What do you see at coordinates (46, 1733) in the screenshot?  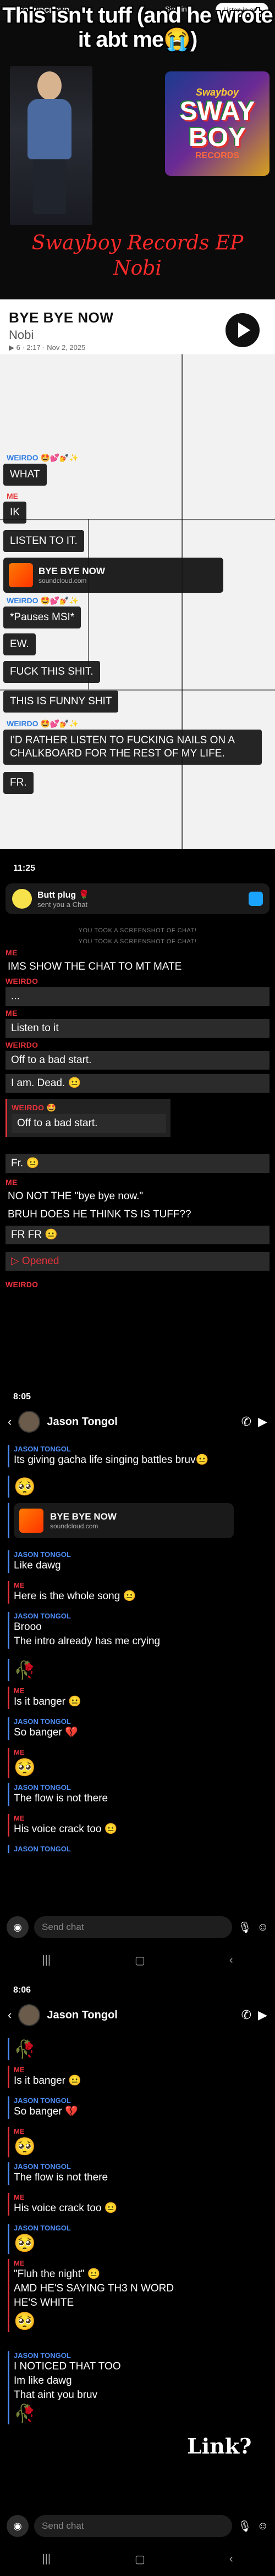 I see `chat-message: So banger 💔` at bounding box center [46, 1733].